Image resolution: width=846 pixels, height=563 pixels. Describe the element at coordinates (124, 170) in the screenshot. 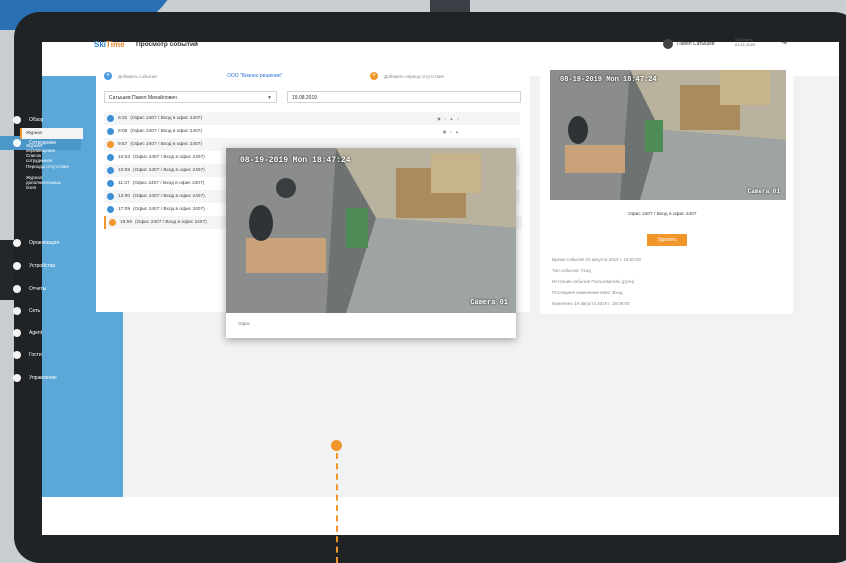

I see `event-time: 10:59` at that location.